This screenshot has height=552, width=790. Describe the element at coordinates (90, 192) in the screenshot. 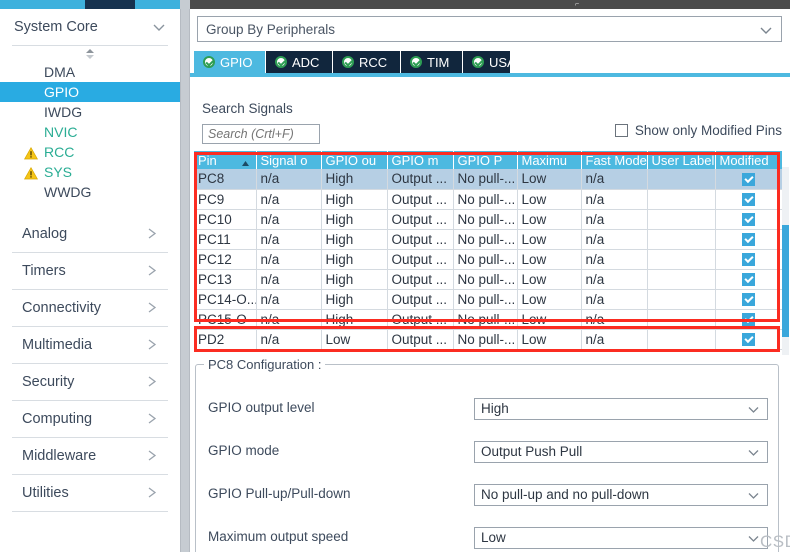

I see `sidebar-item-wwdg: WWDG` at that location.